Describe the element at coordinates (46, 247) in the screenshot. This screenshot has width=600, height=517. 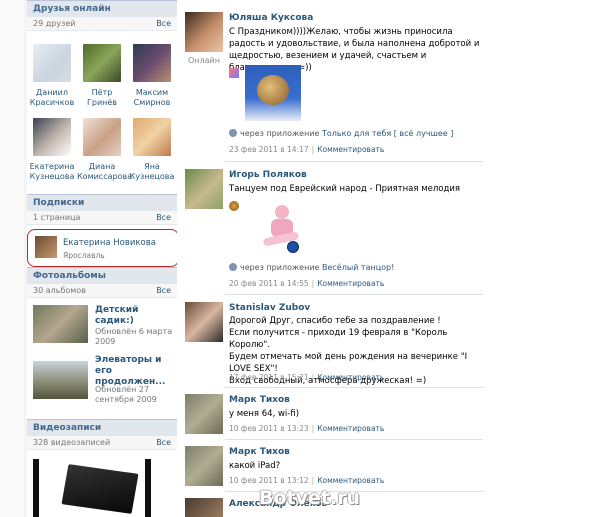
I see `subscription-avatar` at that location.